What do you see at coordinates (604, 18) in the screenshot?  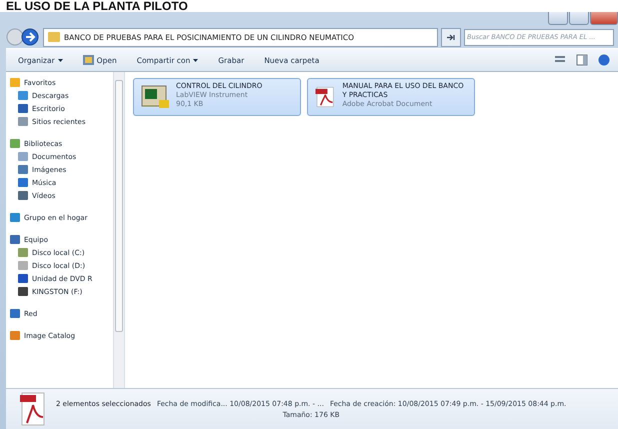 I see `close-button` at bounding box center [604, 18].